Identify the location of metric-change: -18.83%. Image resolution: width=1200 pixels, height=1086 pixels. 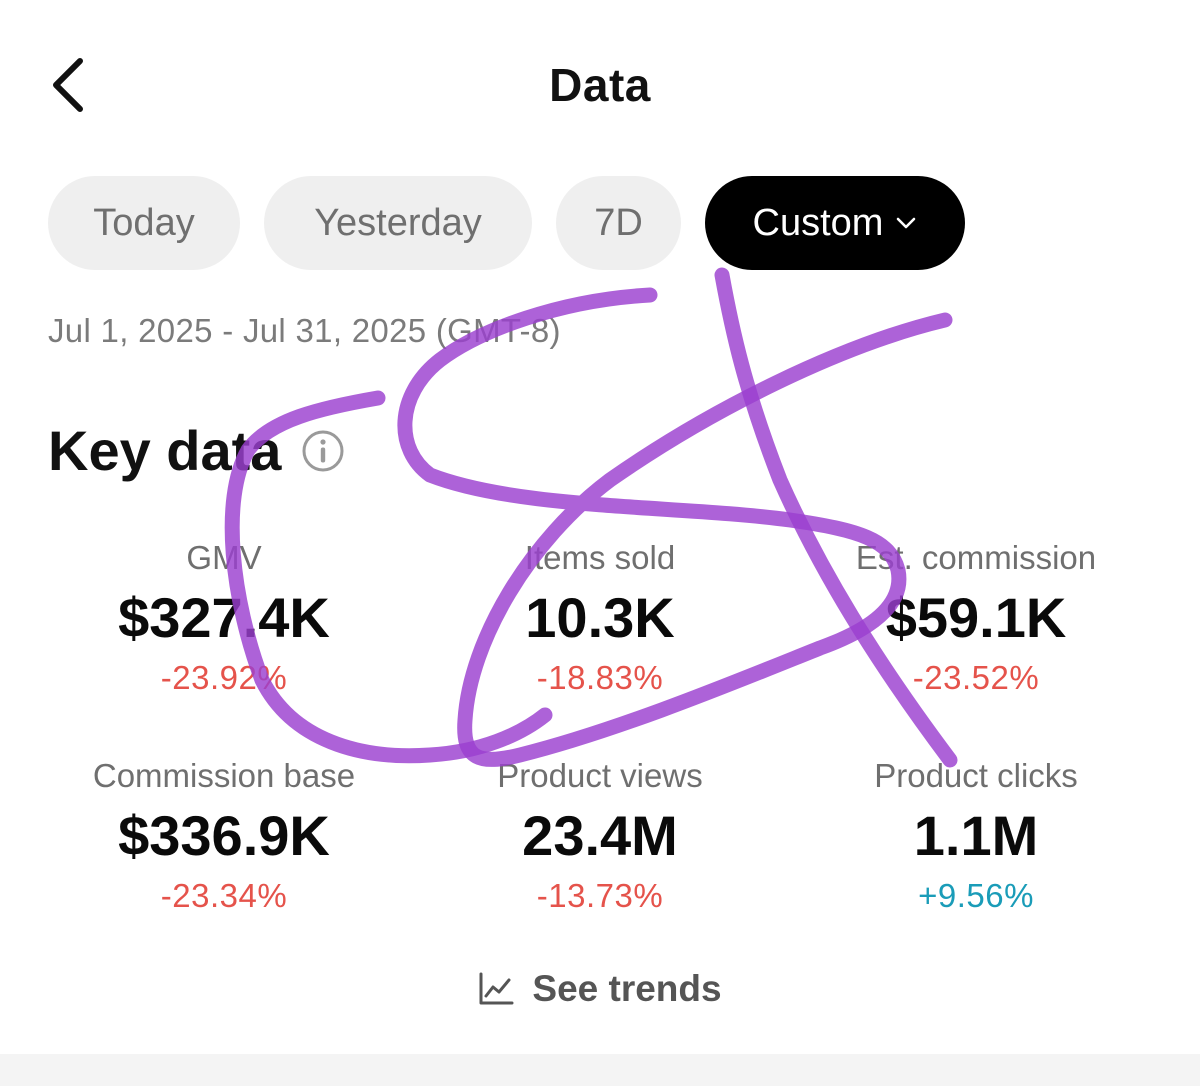
(600, 677).